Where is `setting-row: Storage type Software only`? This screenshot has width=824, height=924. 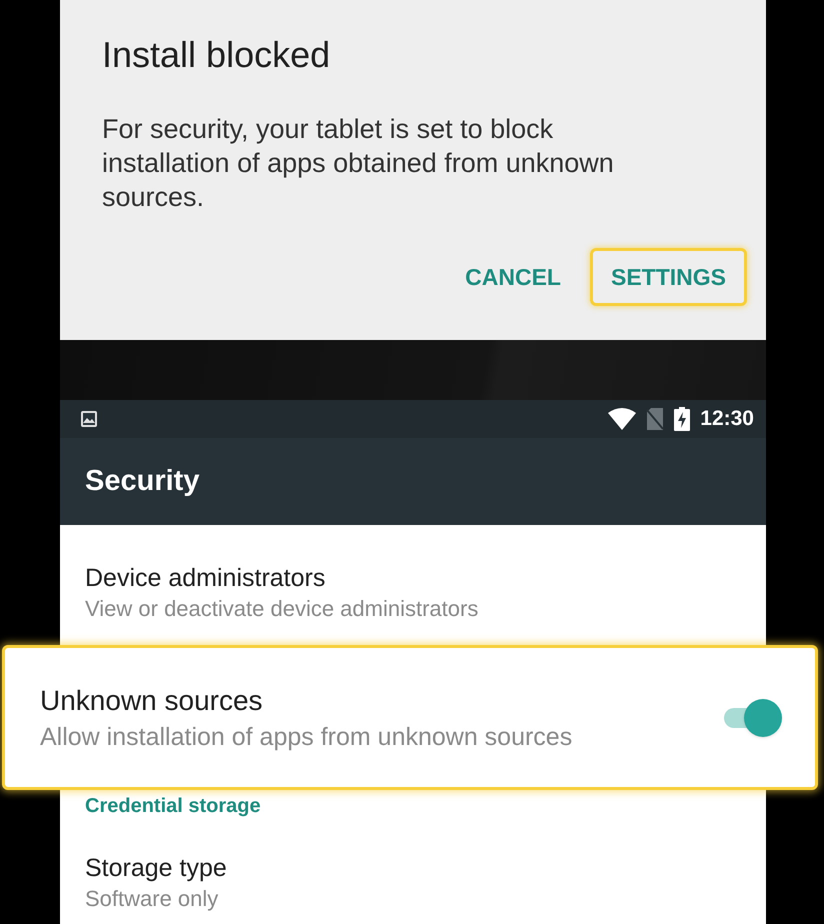 setting-row: Storage type Software only is located at coordinates (413, 865).